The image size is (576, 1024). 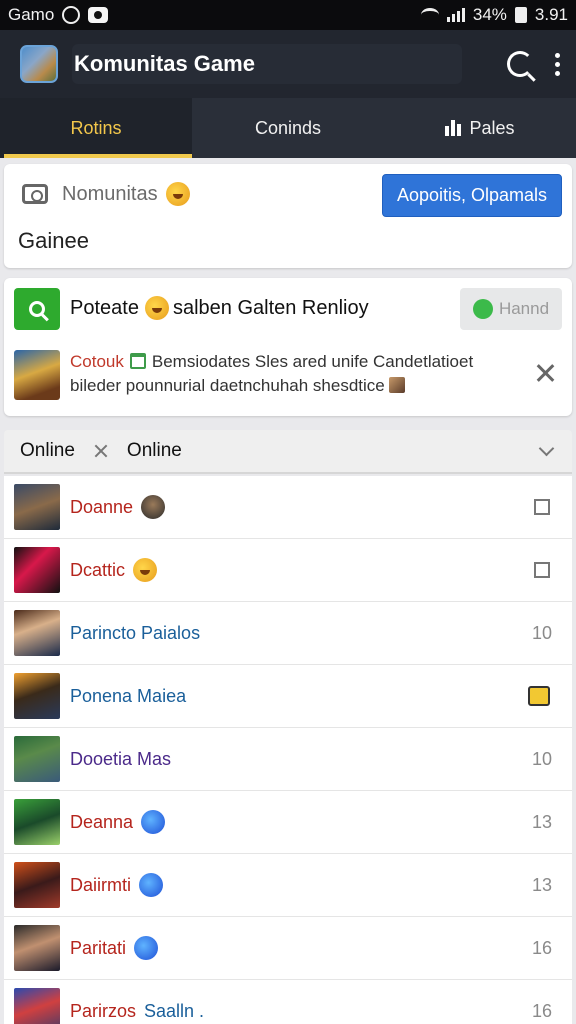 I want to click on chat-button: Hannd, so click(x=511, y=309).